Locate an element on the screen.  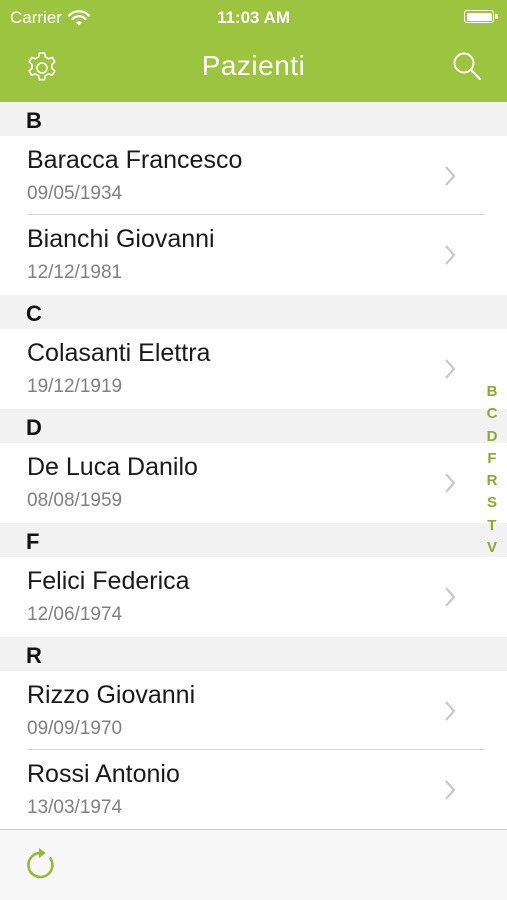
patient-birthdate: 19/12/1919 is located at coordinates (75, 386).